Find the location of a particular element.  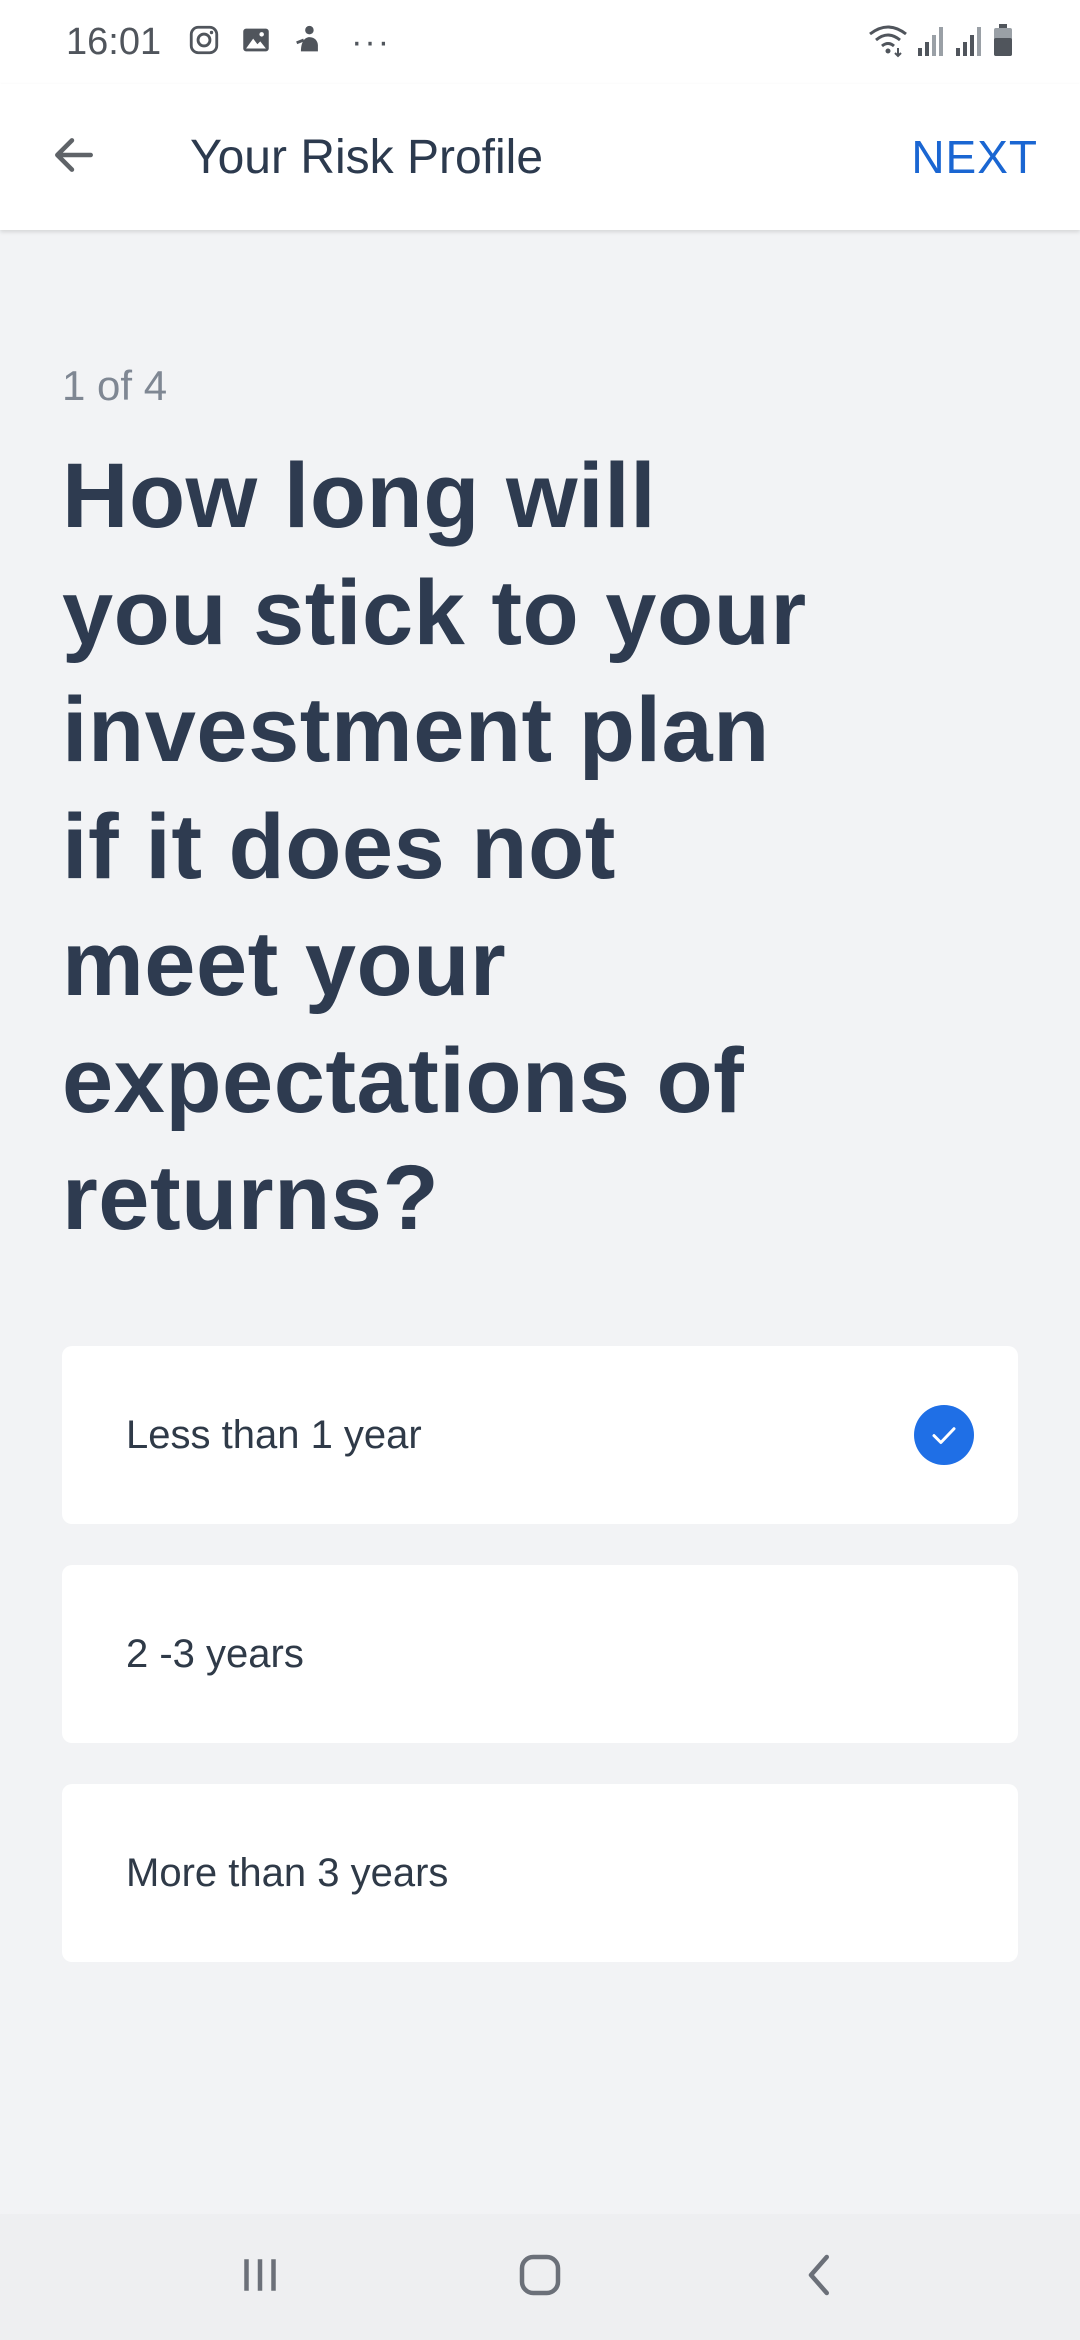

option-more-than-3-years: More than 3 years is located at coordinates (540, 1873).